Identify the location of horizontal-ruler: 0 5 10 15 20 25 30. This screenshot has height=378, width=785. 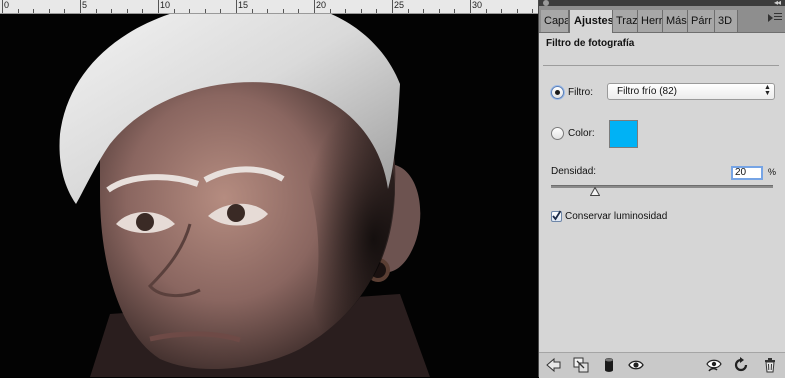
(269, 7).